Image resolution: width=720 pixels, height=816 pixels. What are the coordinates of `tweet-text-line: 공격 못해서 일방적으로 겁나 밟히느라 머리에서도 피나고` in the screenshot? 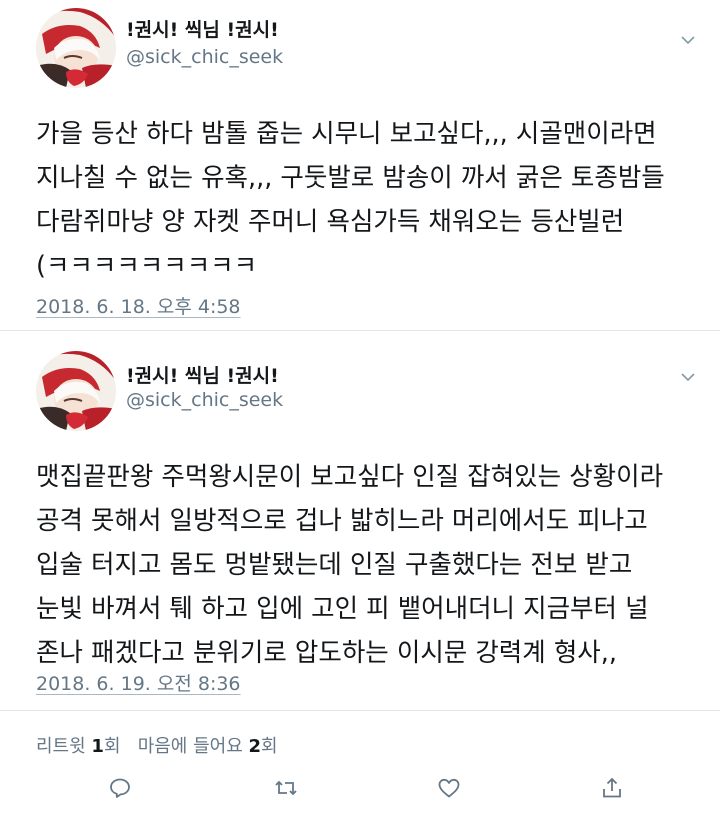 It's located at (342, 521).